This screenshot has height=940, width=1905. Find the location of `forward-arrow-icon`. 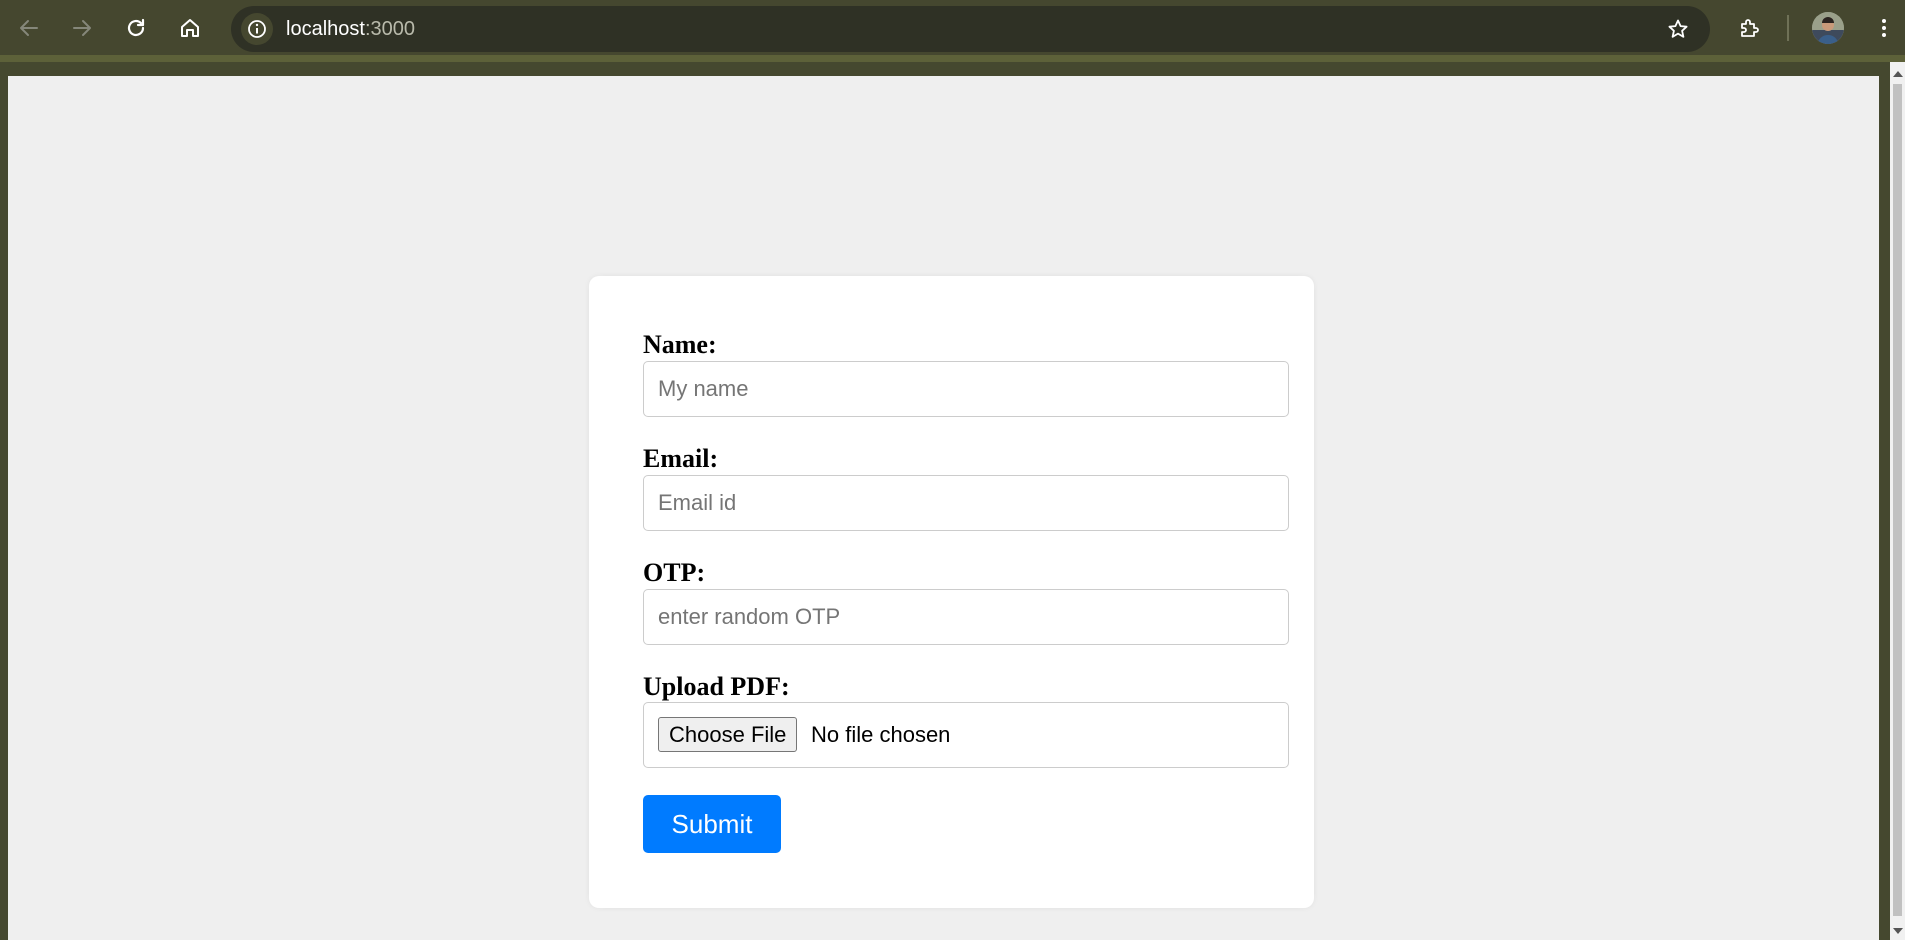

forward-arrow-icon is located at coordinates (82, 28).